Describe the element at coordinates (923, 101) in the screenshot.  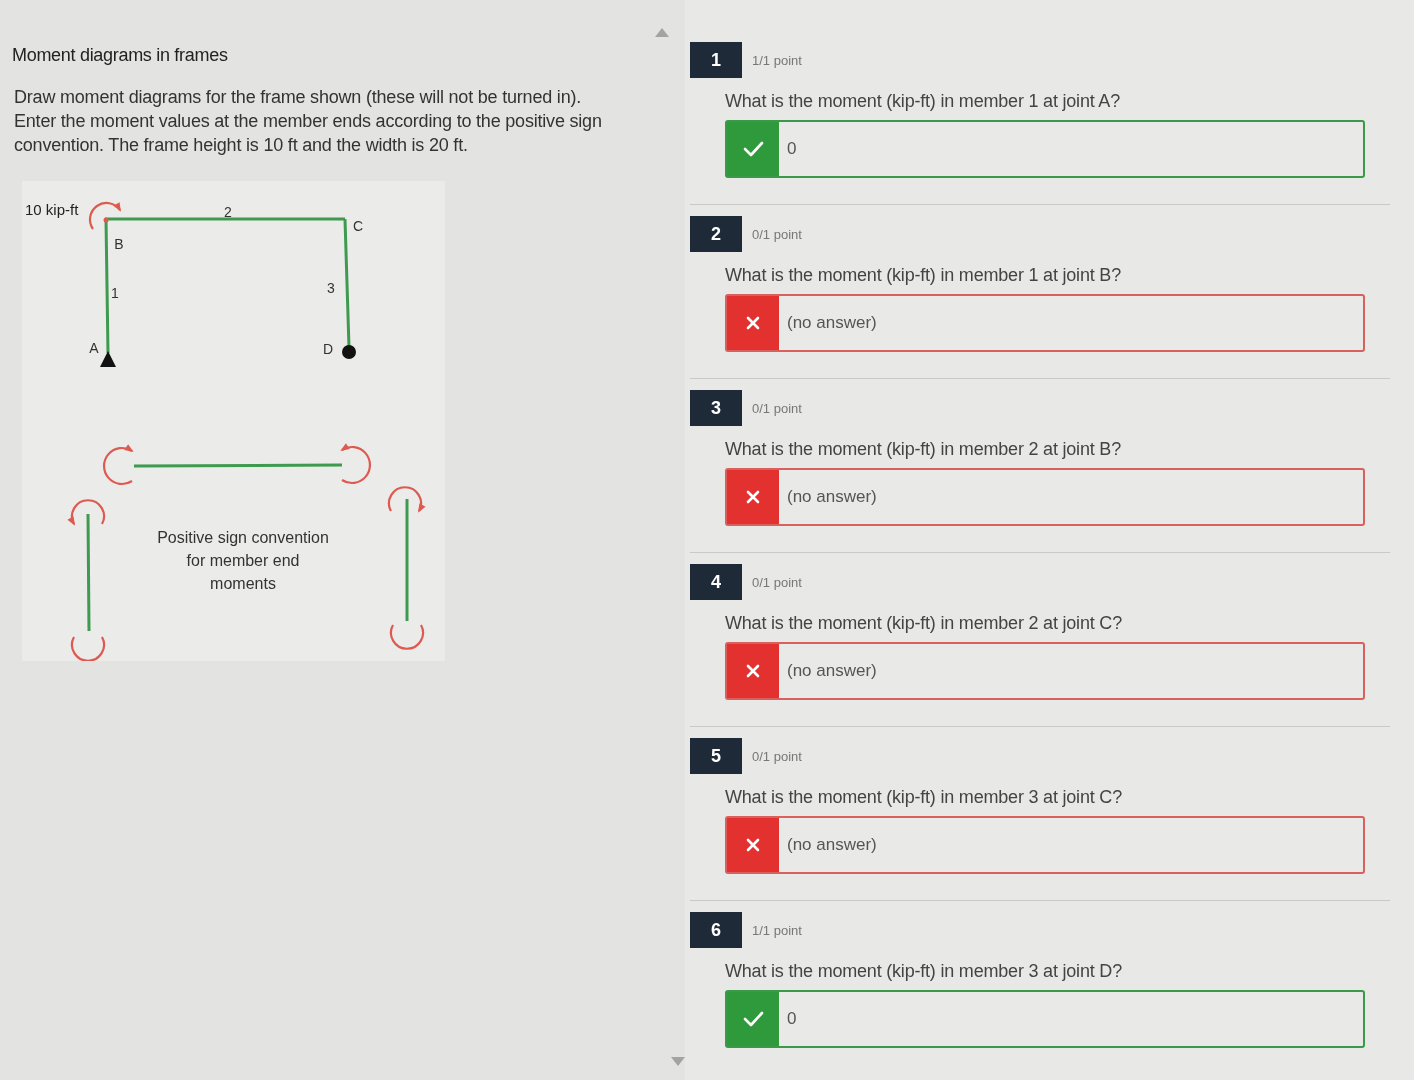
I see `question-text: What is the moment (kip-ft) in member 1 at joint A?` at that location.